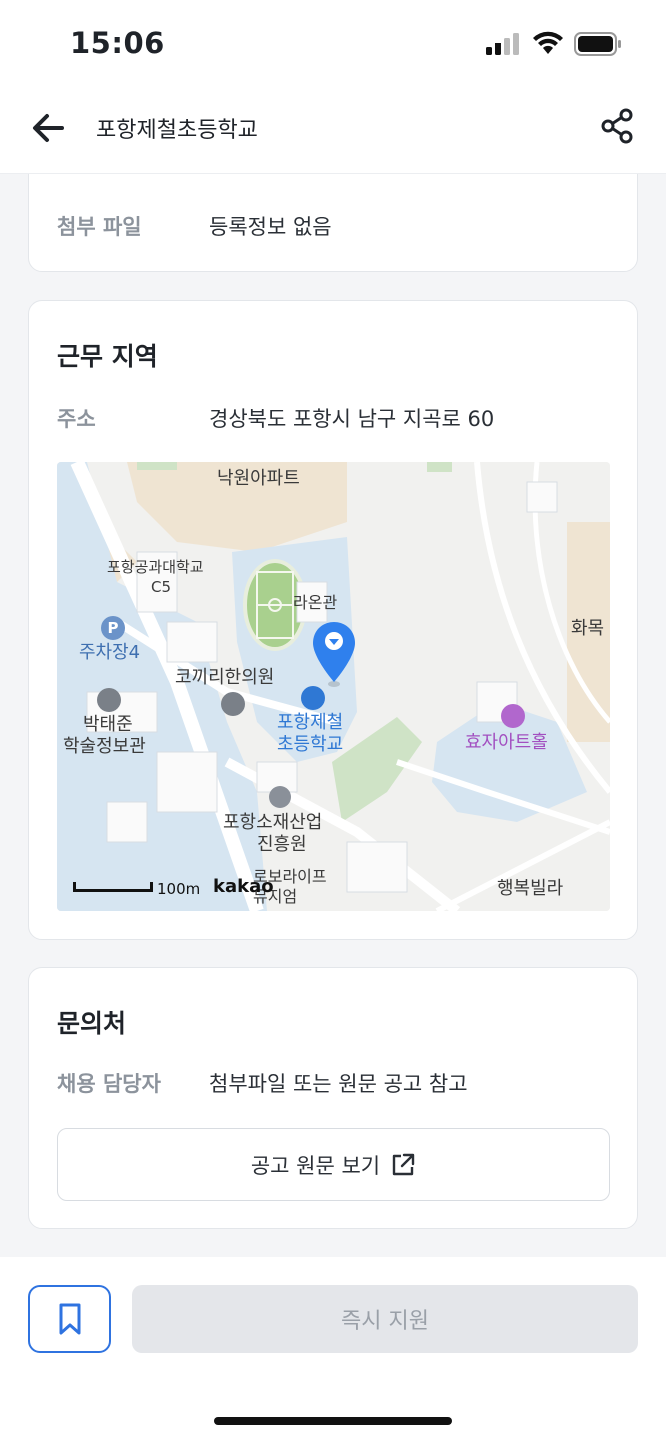 This screenshot has width=666, height=1440. What do you see at coordinates (310, 722) in the screenshot?
I see `map-label-school-1: 포항제철` at bounding box center [310, 722].